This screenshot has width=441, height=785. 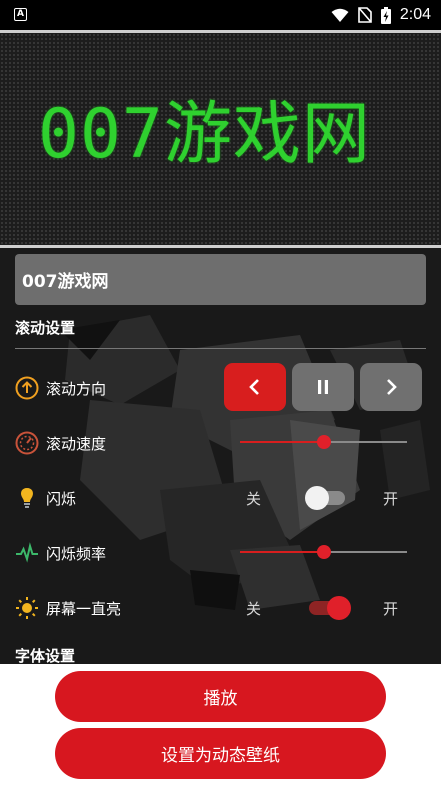 I want to click on blink-frequency-slider, so click(x=323, y=552).